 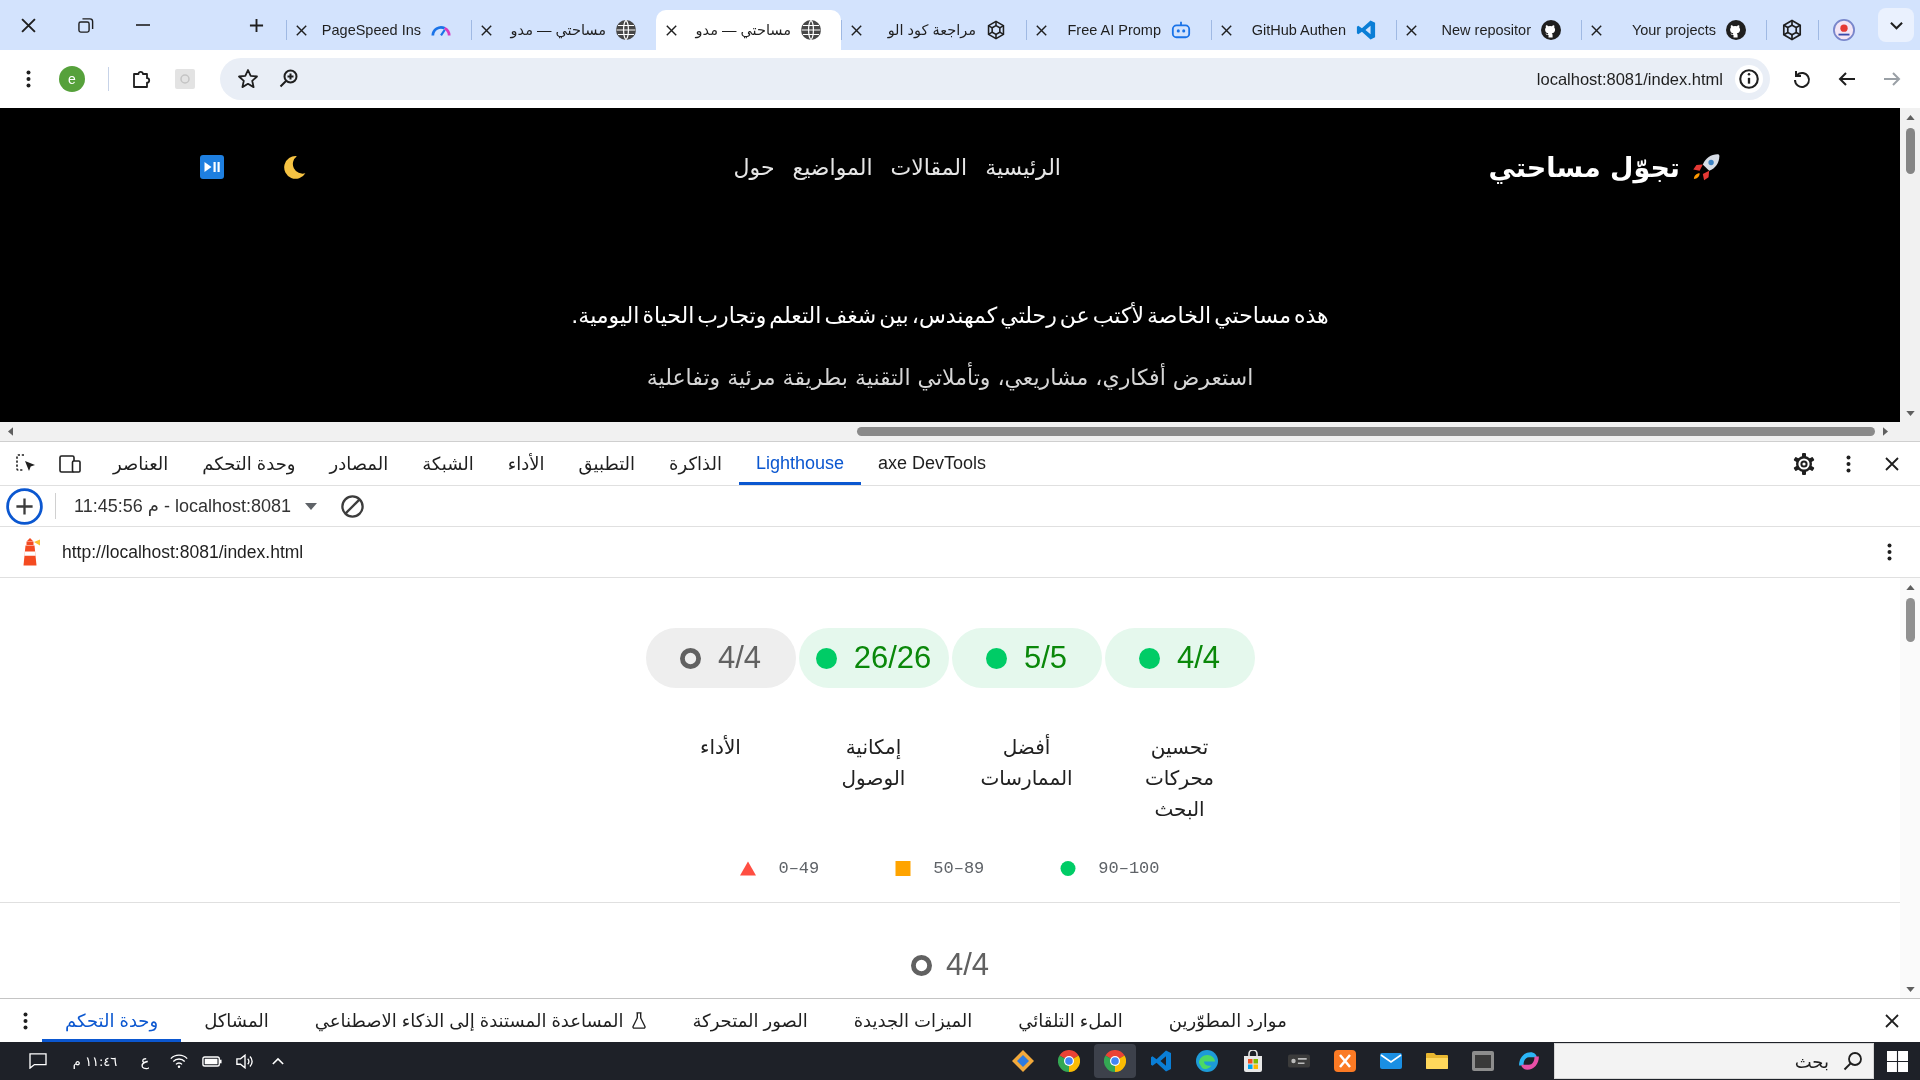 I want to click on nav-link: حول, so click(x=754, y=167).